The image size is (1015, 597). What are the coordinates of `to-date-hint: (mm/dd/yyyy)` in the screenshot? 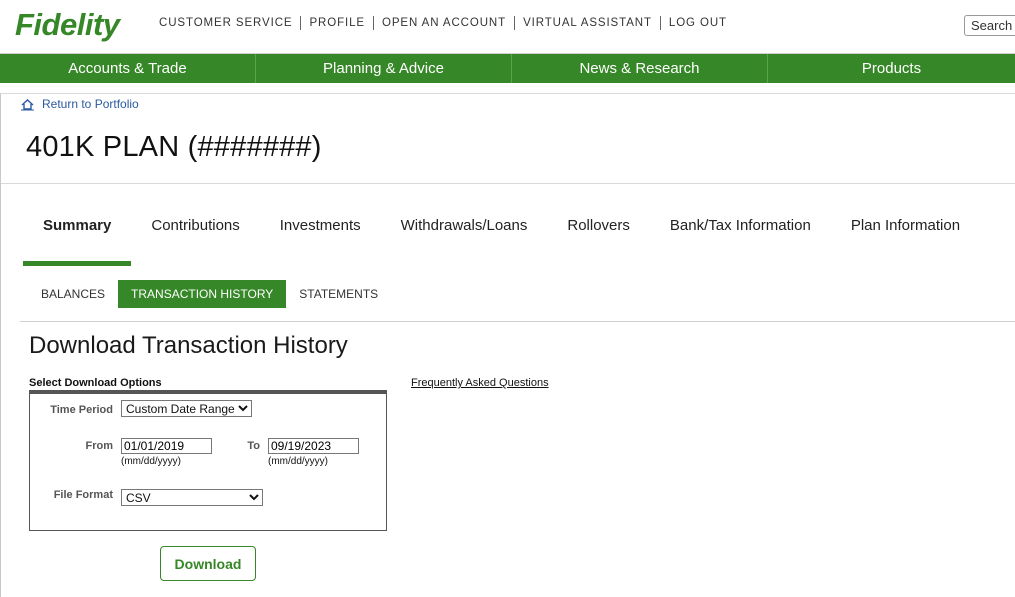 It's located at (298, 461).